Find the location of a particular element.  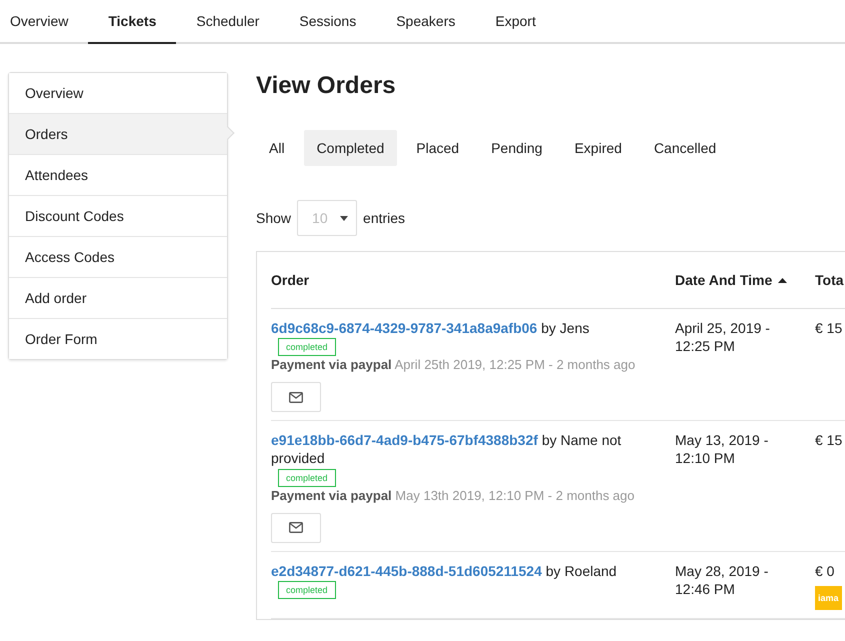

filter-tab: All is located at coordinates (277, 148).